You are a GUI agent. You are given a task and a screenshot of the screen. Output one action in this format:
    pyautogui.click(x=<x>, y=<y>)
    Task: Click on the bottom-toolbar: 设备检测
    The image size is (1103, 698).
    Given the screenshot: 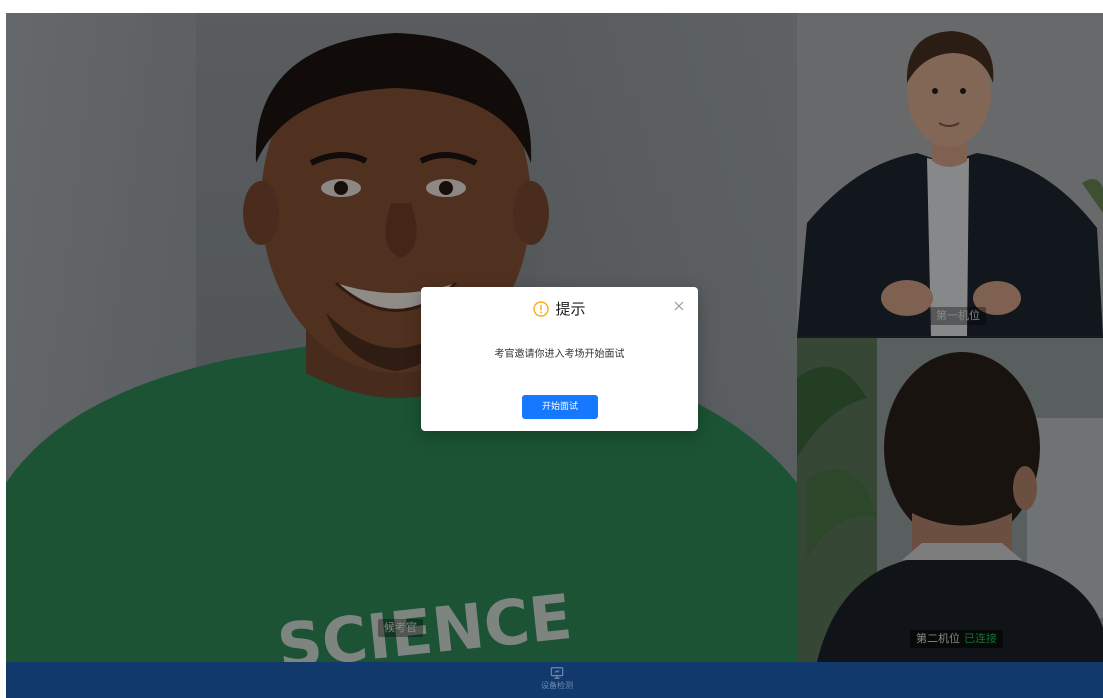 What is the action you would take?
    pyautogui.click(x=554, y=680)
    